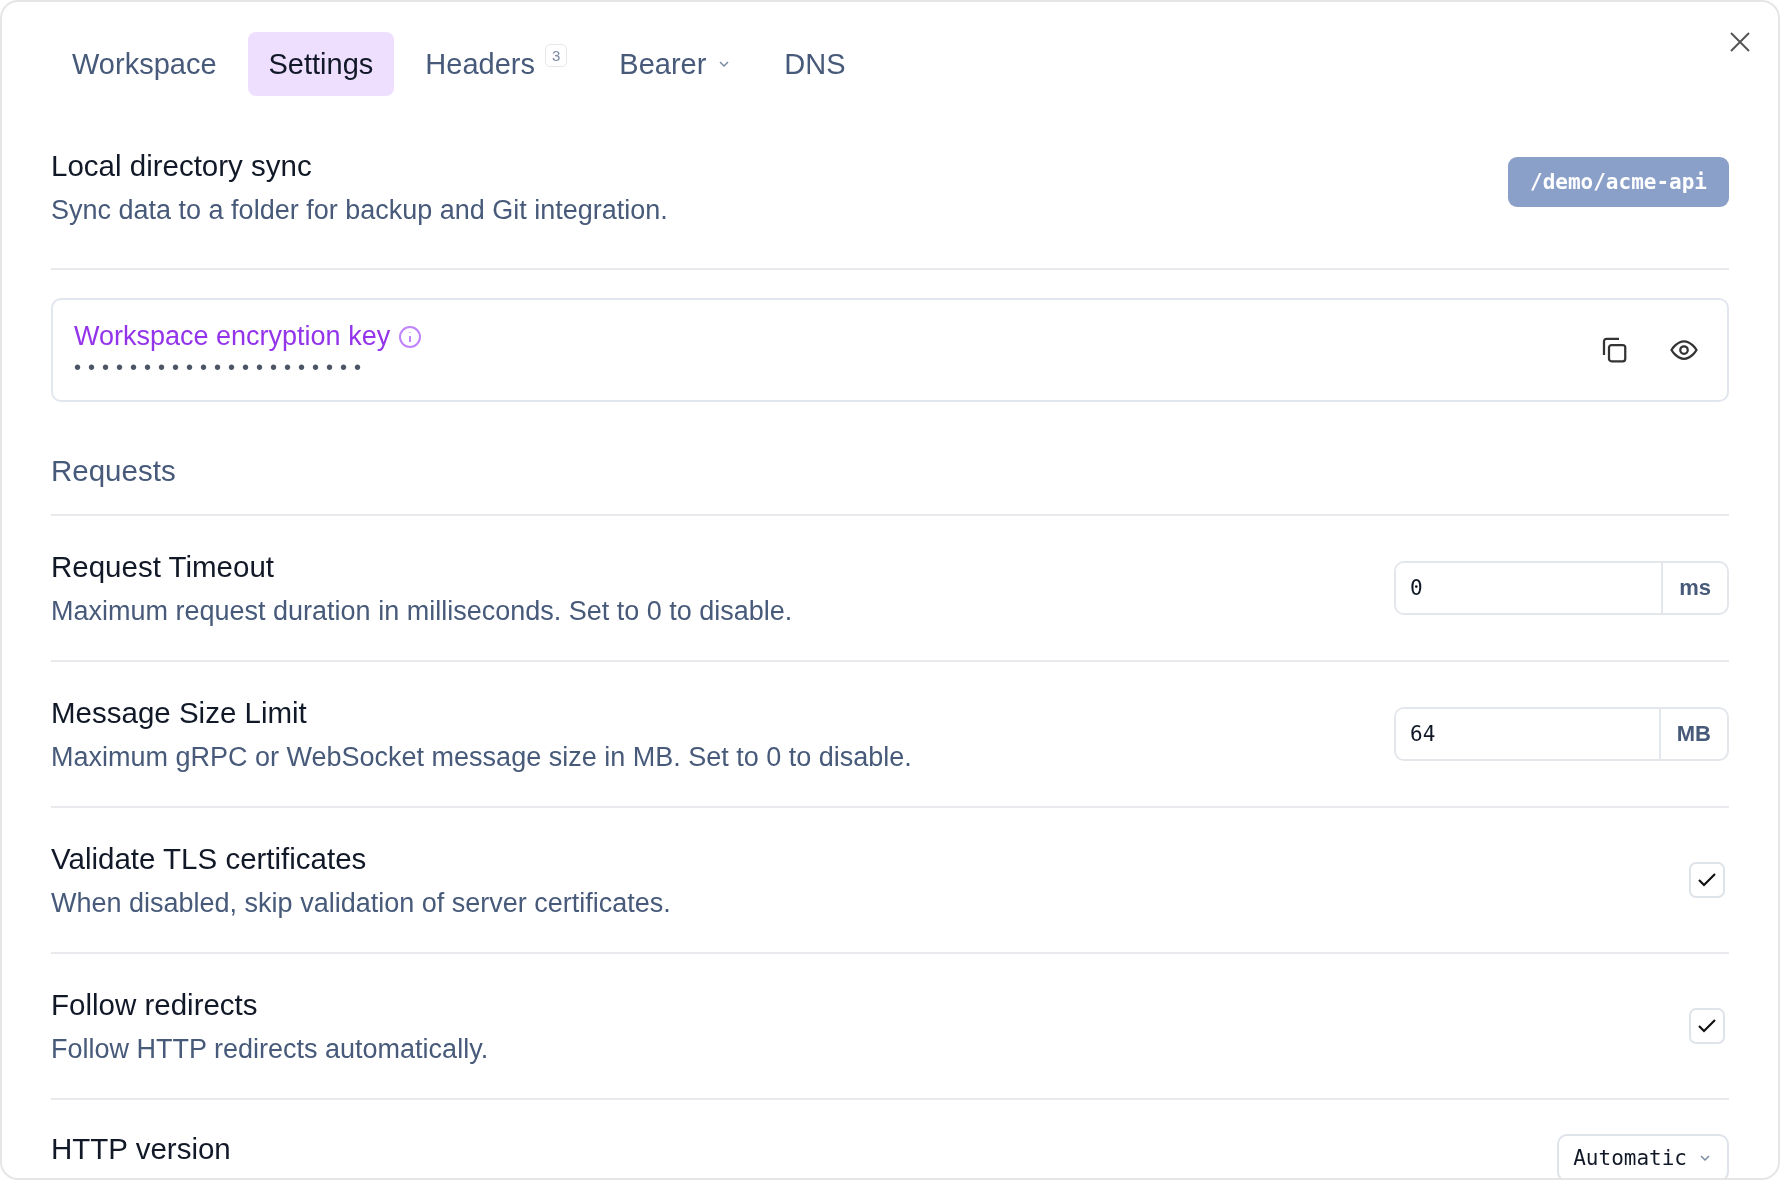 Image resolution: width=1780 pixels, height=1180 pixels. Describe the element at coordinates (496, 64) in the screenshot. I see `tab: Headers 3` at that location.